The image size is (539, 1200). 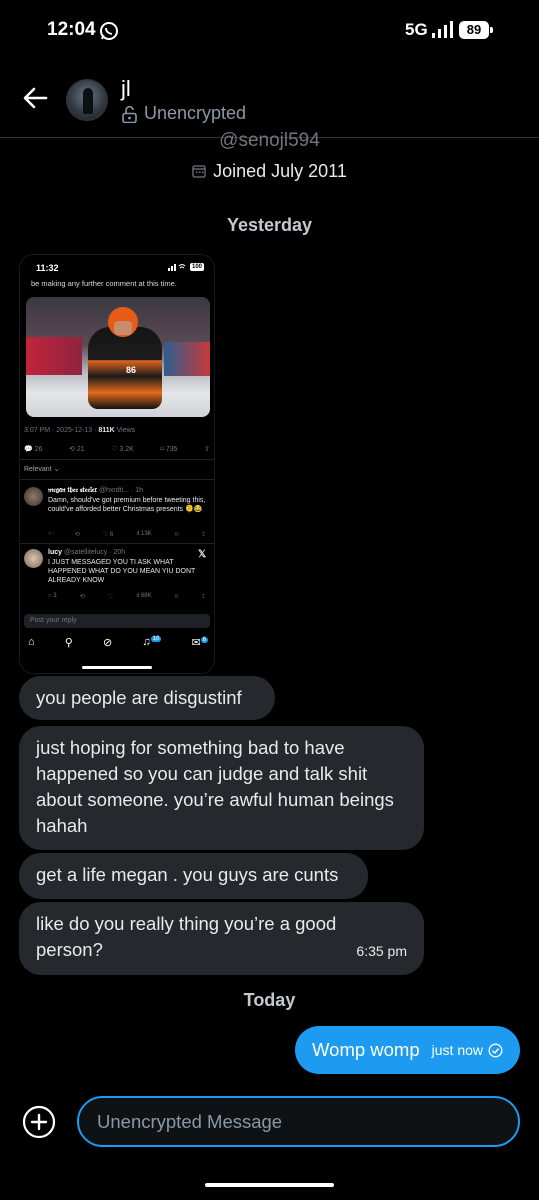 I want to click on message-input, so click(x=298, y=1121).